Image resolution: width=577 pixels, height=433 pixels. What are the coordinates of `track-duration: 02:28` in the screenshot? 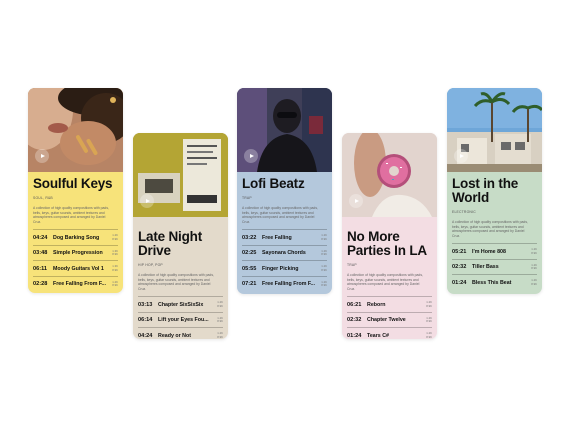 It's located at (40, 284).